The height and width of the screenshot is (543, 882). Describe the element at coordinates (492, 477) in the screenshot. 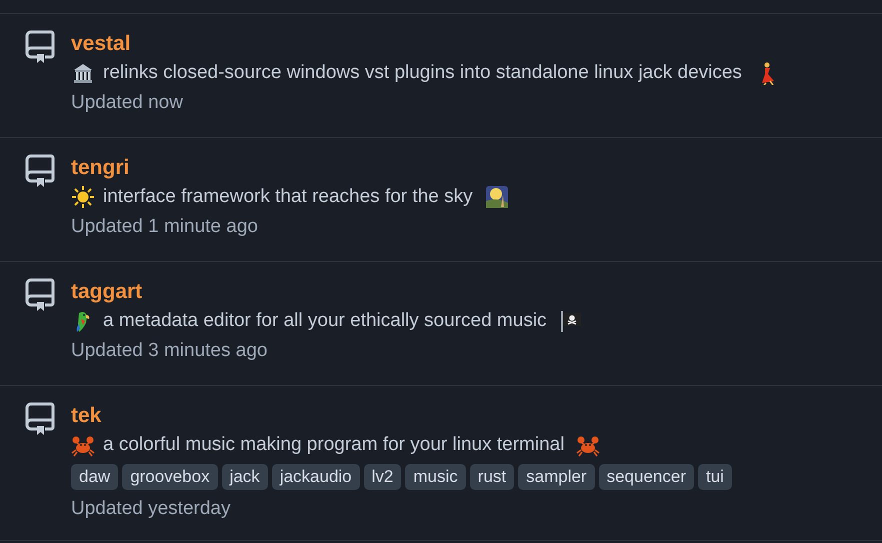

I see `topic-tag: rust` at that location.